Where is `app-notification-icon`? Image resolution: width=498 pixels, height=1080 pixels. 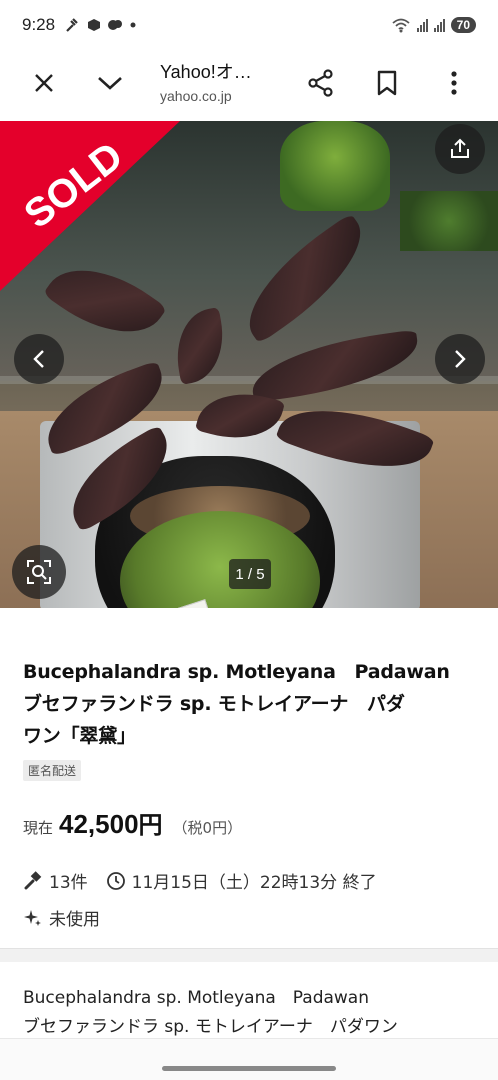
app-notification-icon is located at coordinates (94, 25).